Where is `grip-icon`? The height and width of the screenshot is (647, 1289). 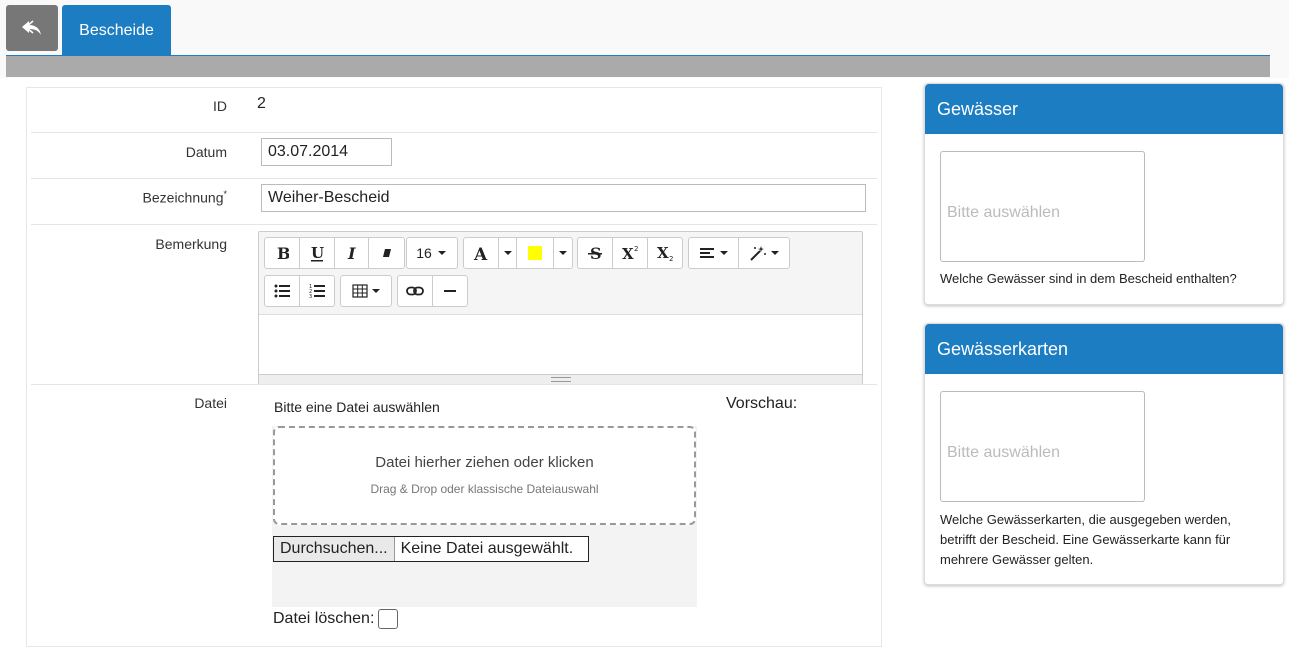
grip-icon is located at coordinates (561, 379).